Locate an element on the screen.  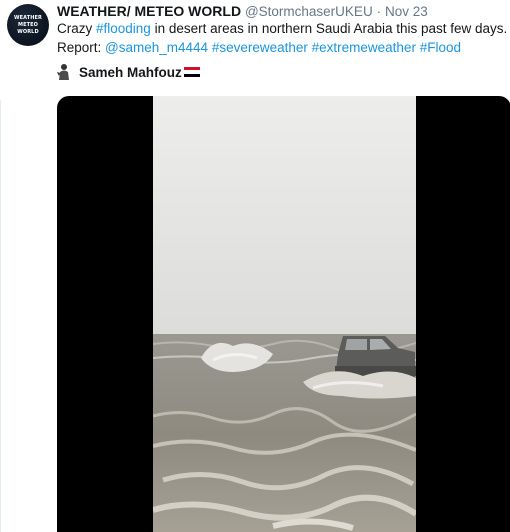
egypt-flag-icon is located at coordinates (191, 72).